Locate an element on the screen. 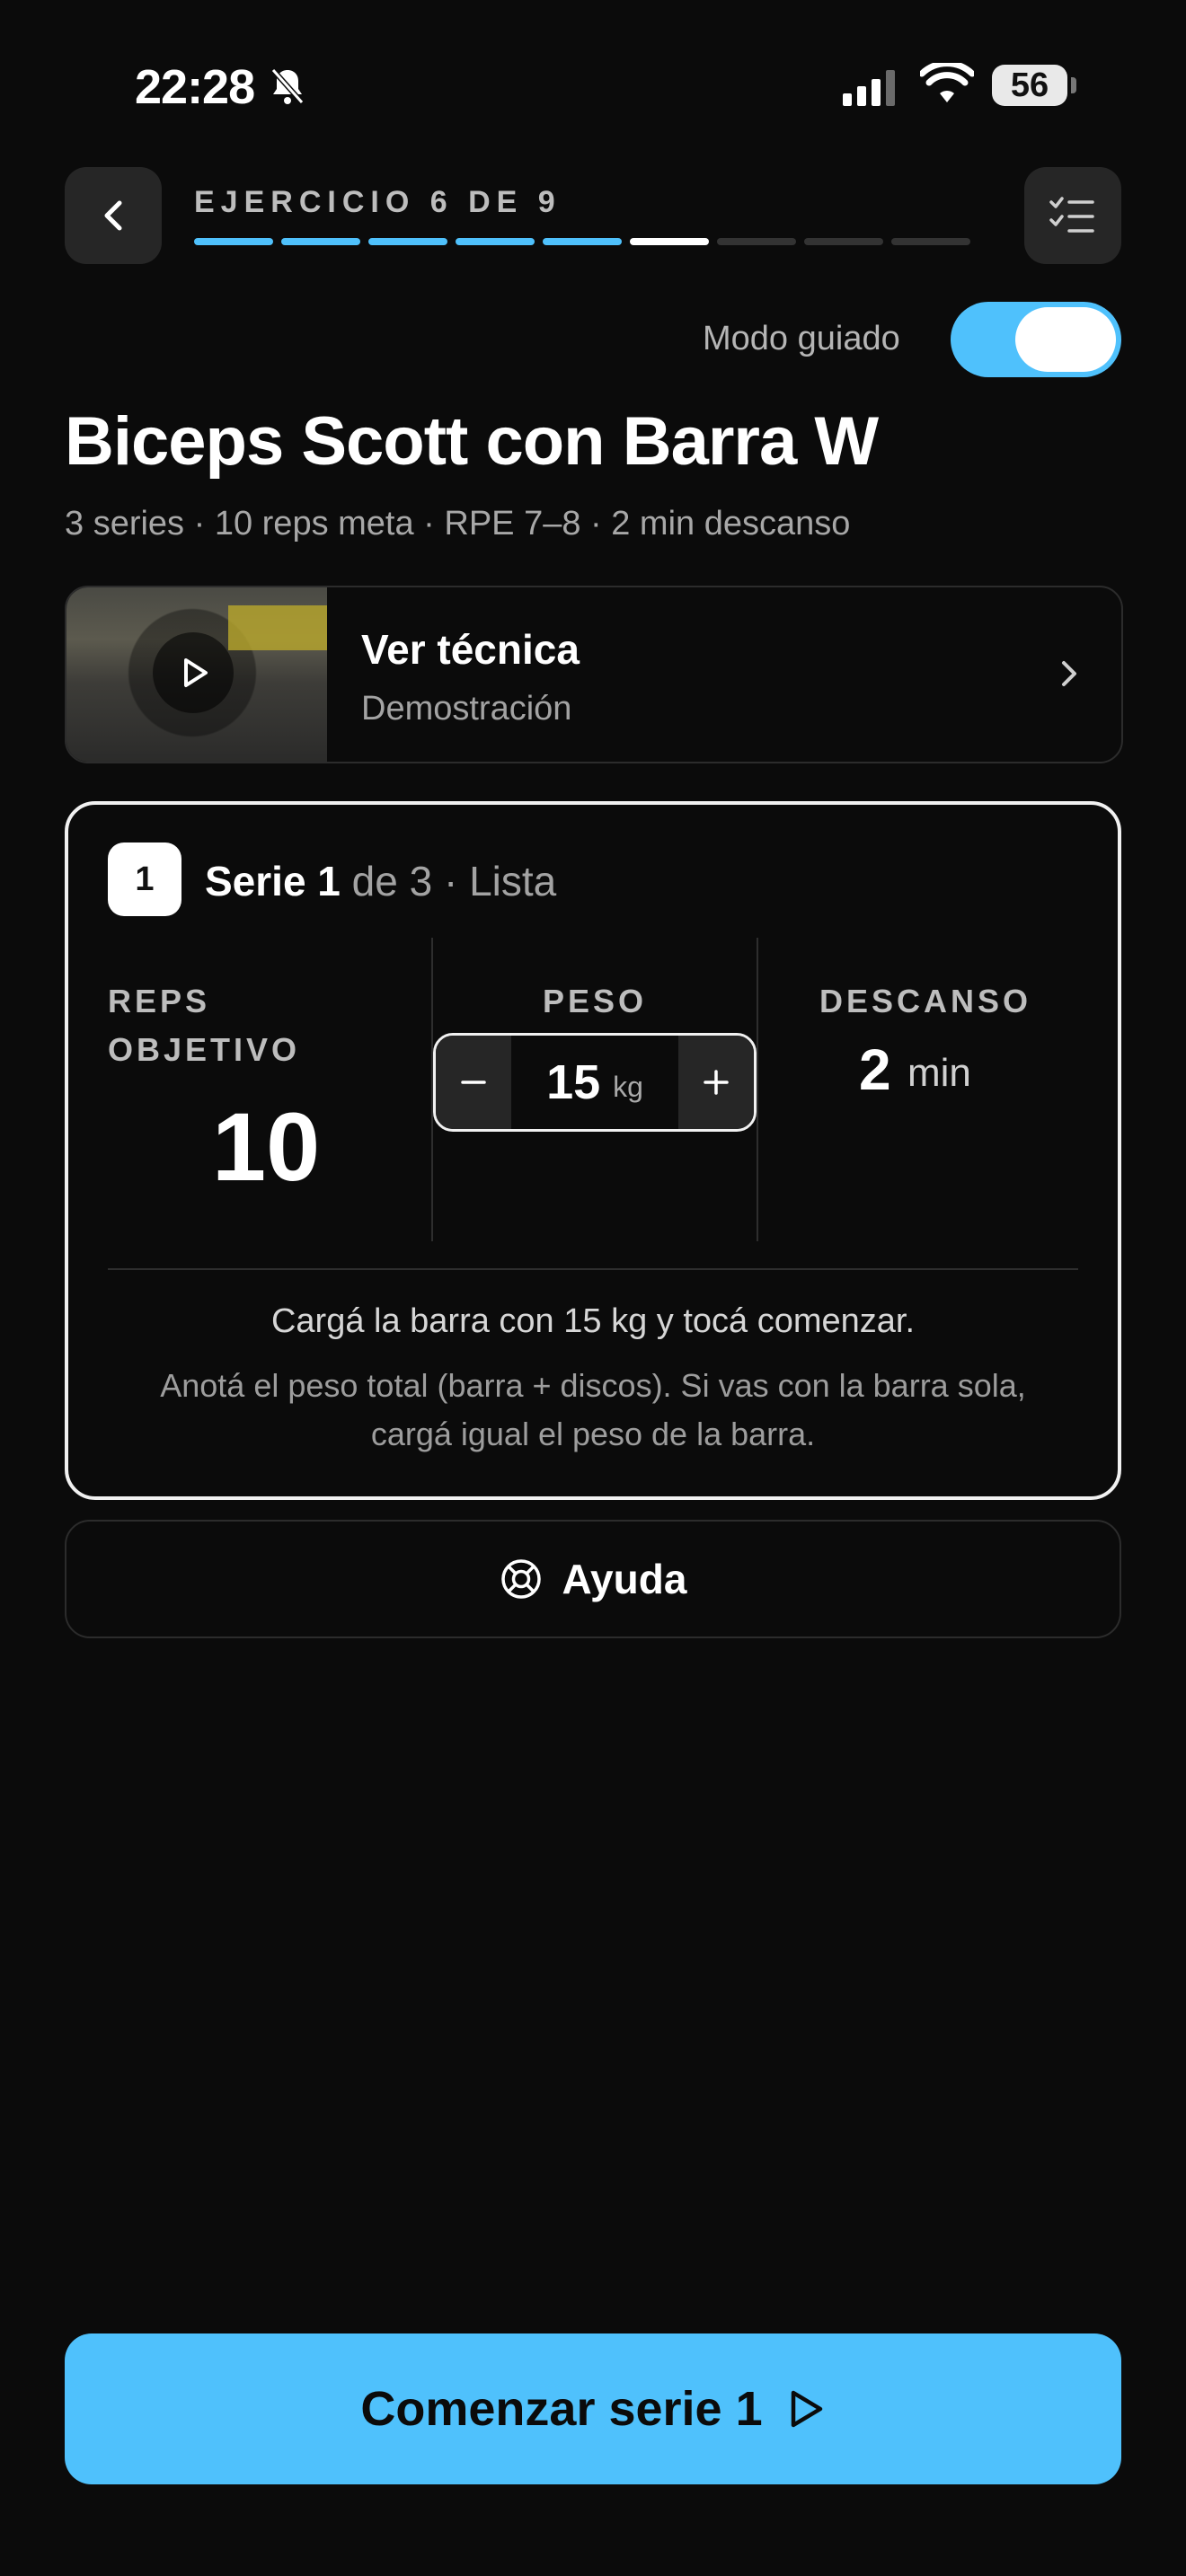 The height and width of the screenshot is (2576, 1186). toggle-knob is located at coordinates (1065, 339).